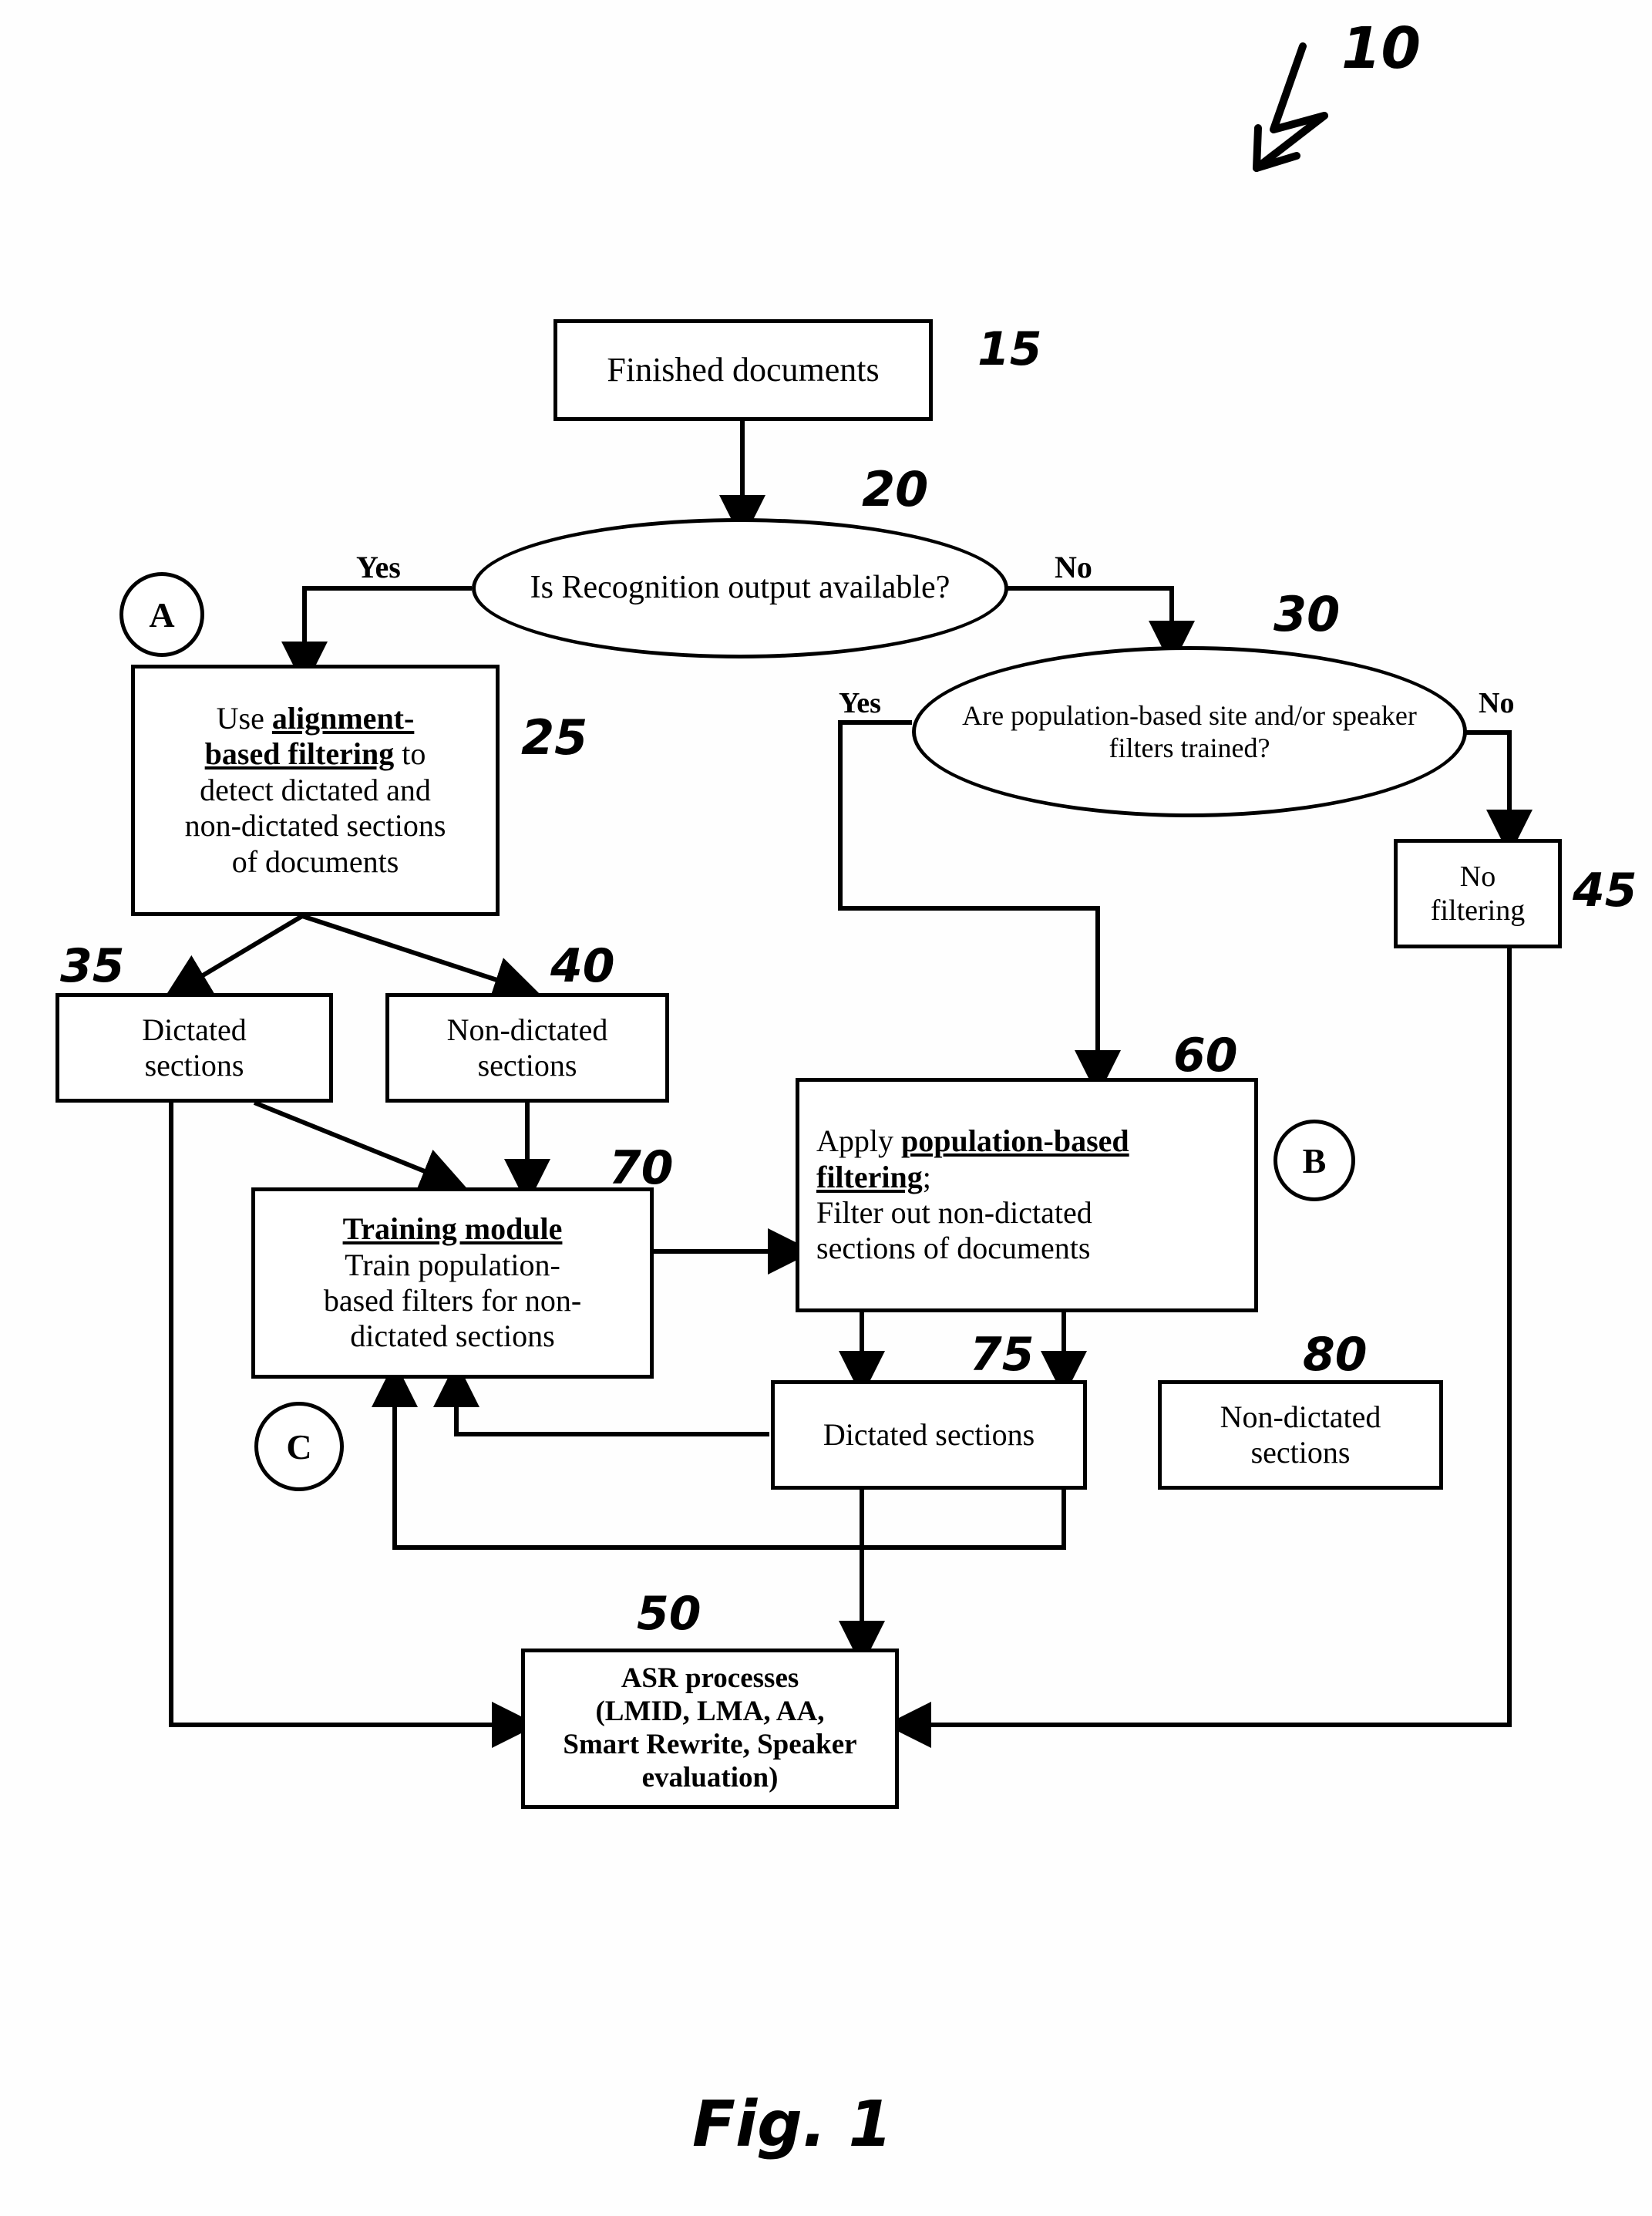  Describe the element at coordinates (554, 737) in the screenshot. I see `ref-number-25: 25` at that location.